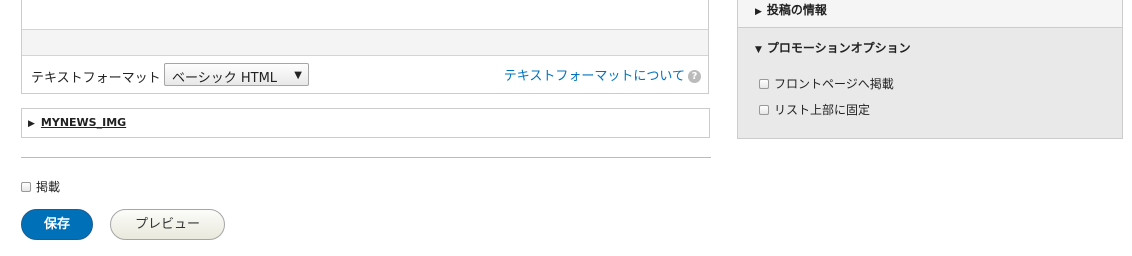  I want to click on promotion-options-label: プロモーションオプション, so click(838, 48).